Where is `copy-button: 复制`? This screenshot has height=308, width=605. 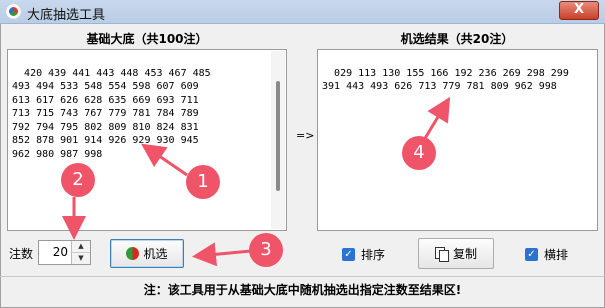 copy-button: 复制 is located at coordinates (456, 253).